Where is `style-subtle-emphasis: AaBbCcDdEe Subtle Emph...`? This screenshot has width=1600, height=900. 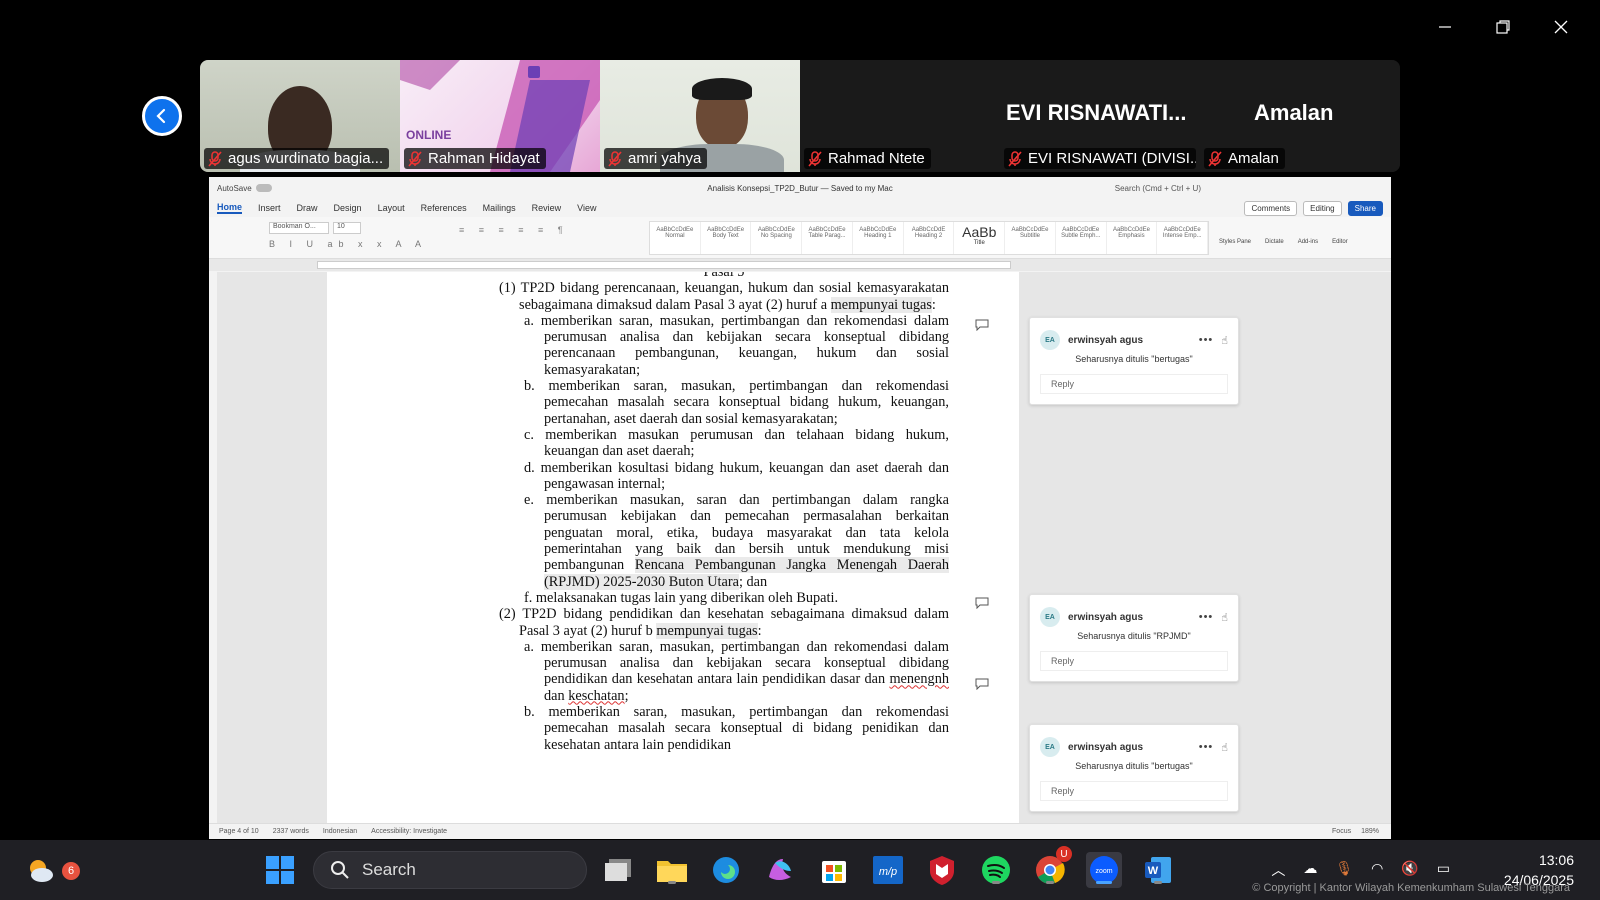
style-subtle-emphasis: AaBbCcDdEe Subtle Emph... is located at coordinates (1081, 238).